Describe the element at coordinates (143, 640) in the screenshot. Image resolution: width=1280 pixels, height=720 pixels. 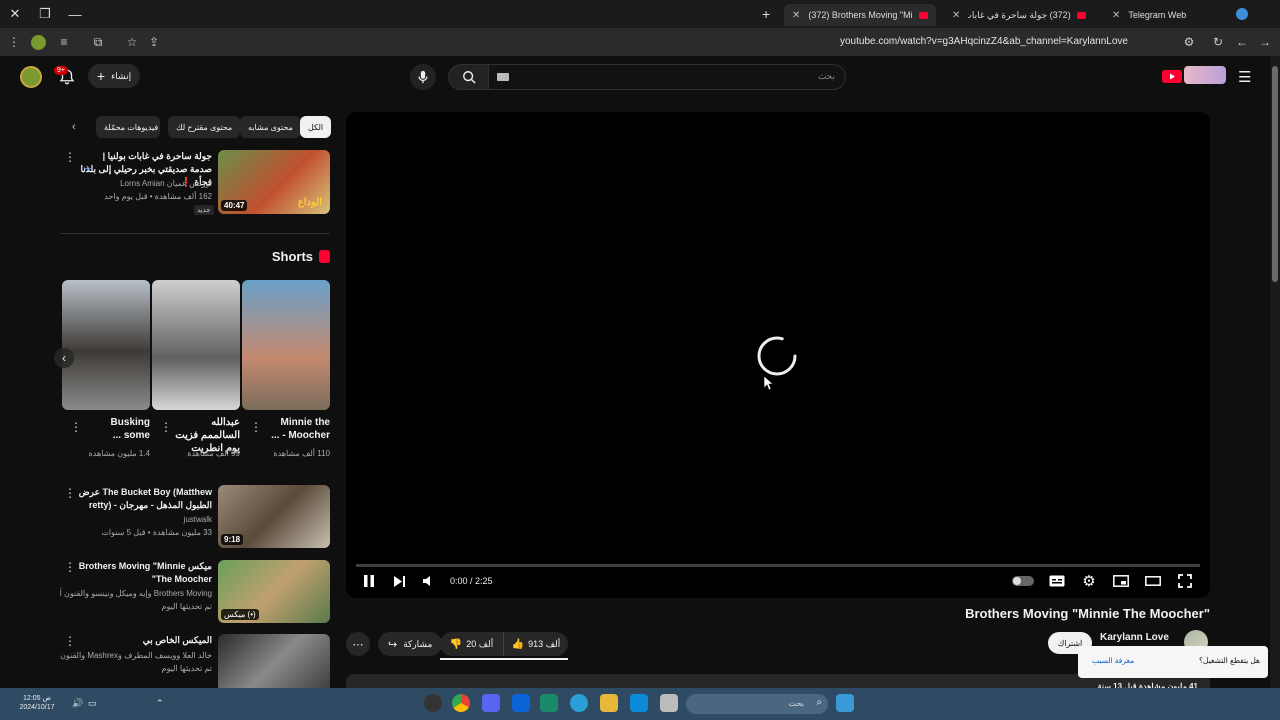
I see `mix-title: الميكس الخاص بي` at that location.